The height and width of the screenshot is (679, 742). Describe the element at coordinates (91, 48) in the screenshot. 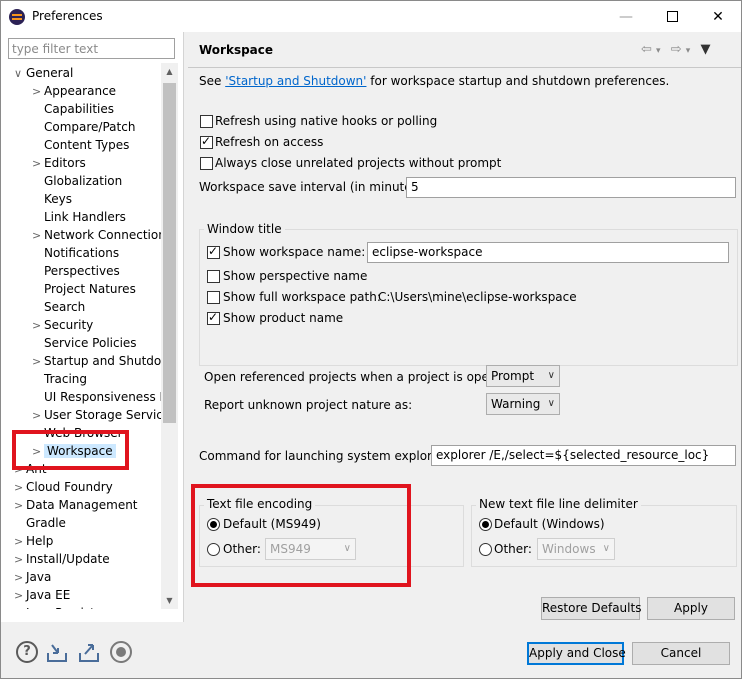

I see `filter-input` at that location.